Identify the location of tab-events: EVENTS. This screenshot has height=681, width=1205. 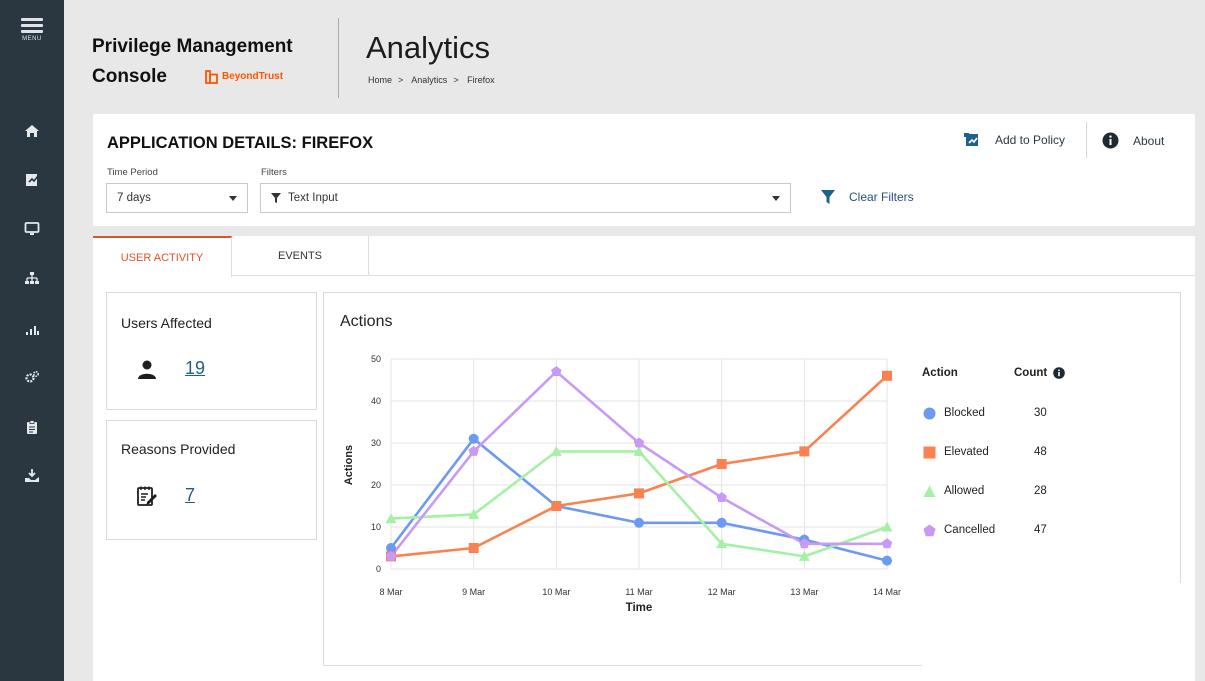
(300, 256).